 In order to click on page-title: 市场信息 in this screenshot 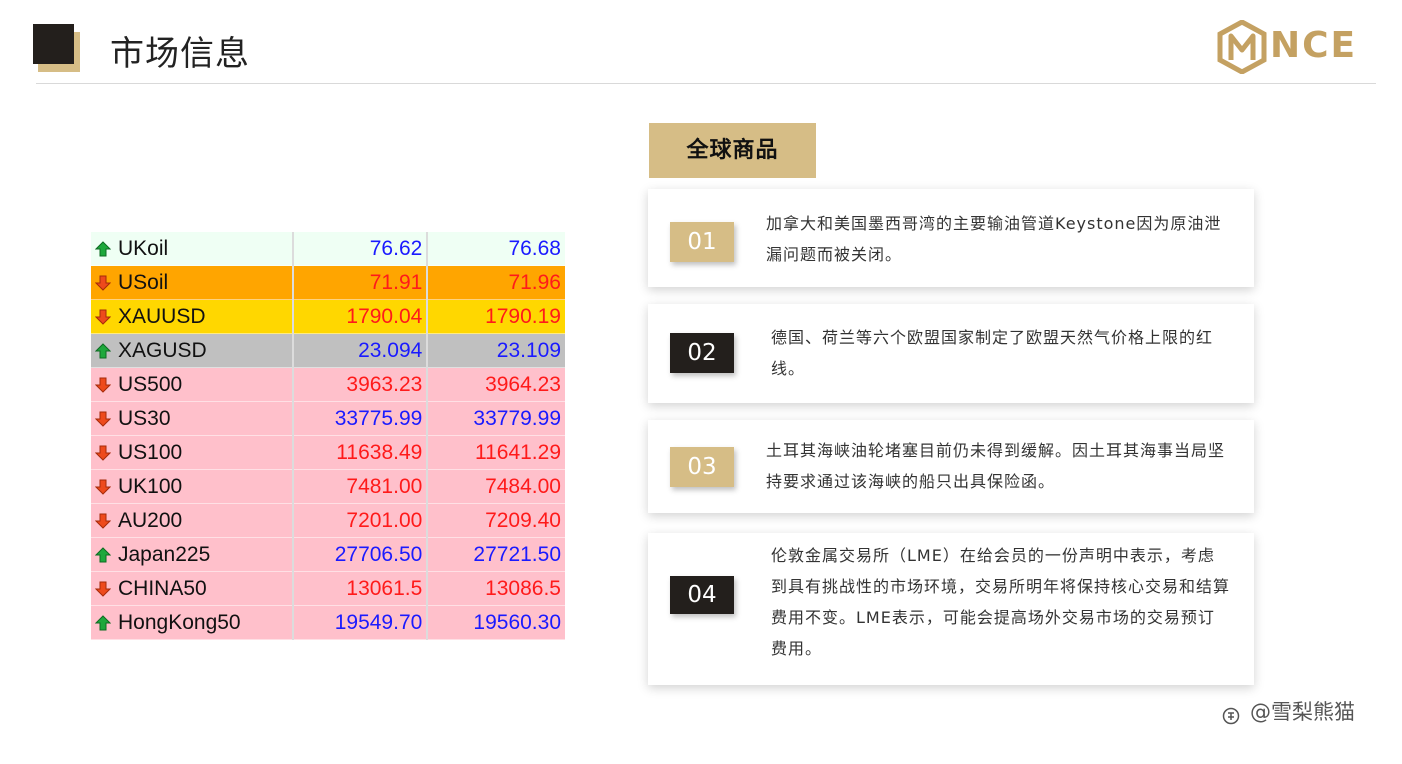, I will do `click(180, 54)`.